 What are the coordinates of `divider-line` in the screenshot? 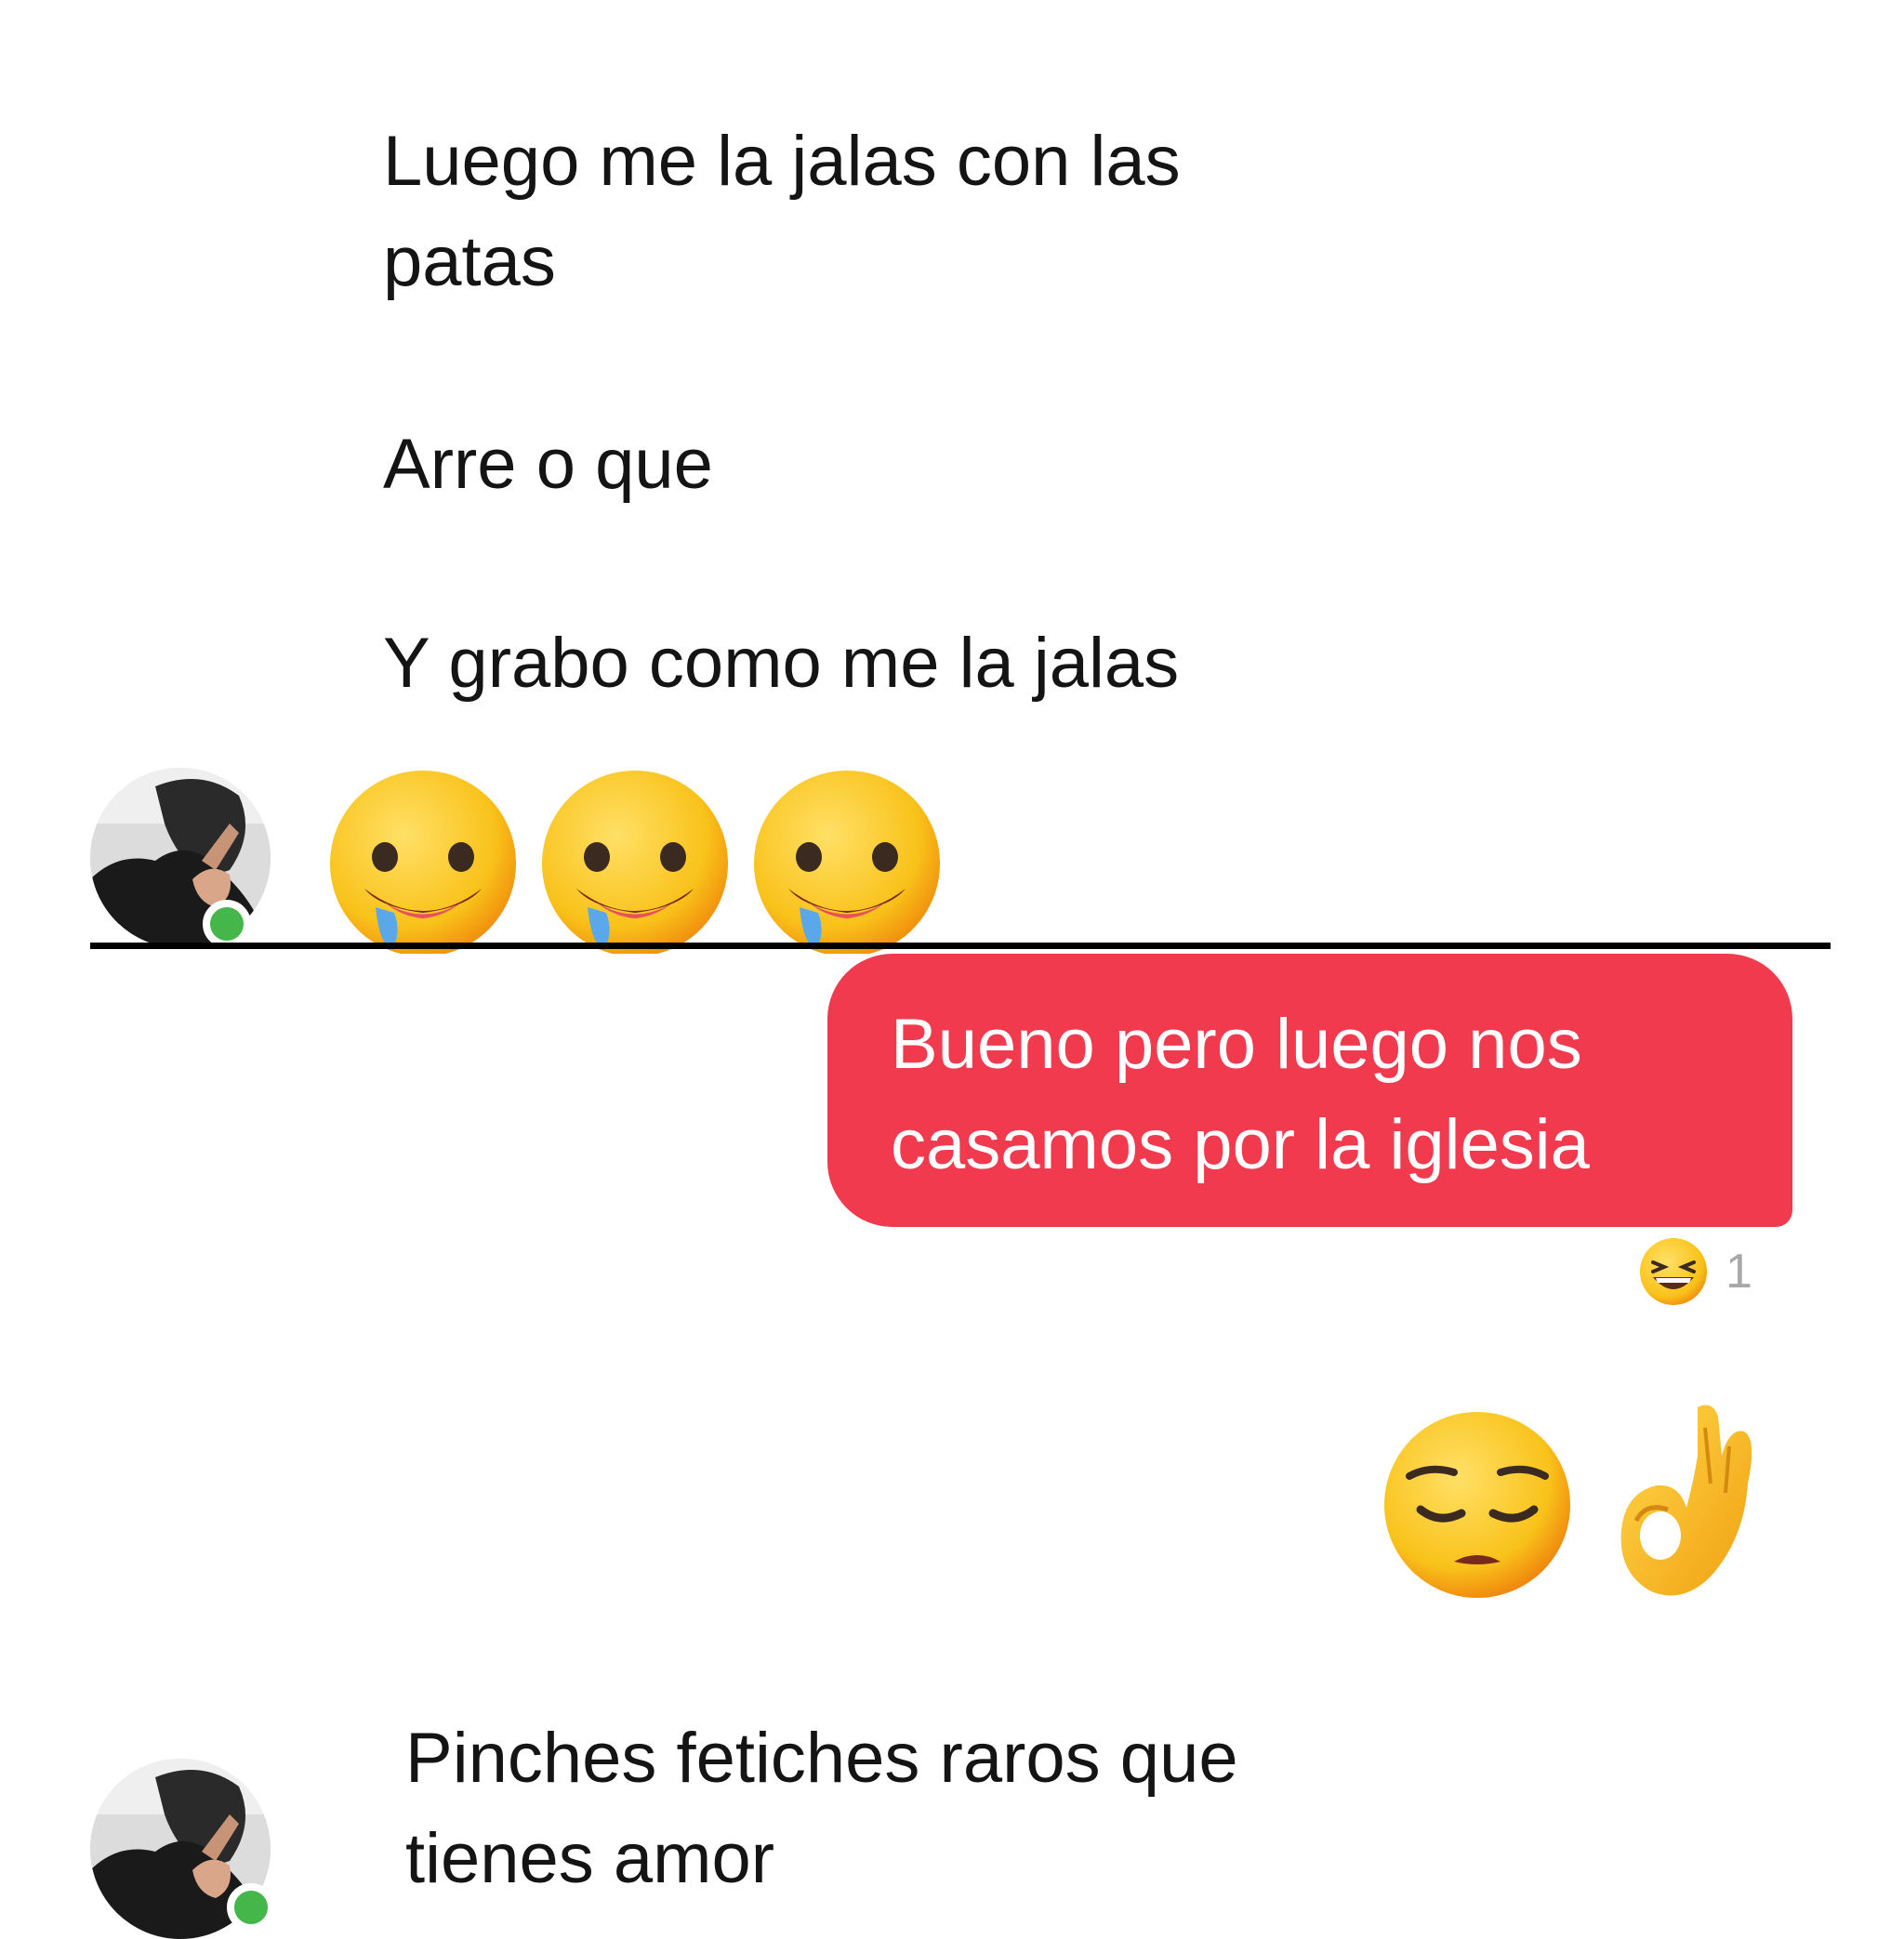 It's located at (960, 946).